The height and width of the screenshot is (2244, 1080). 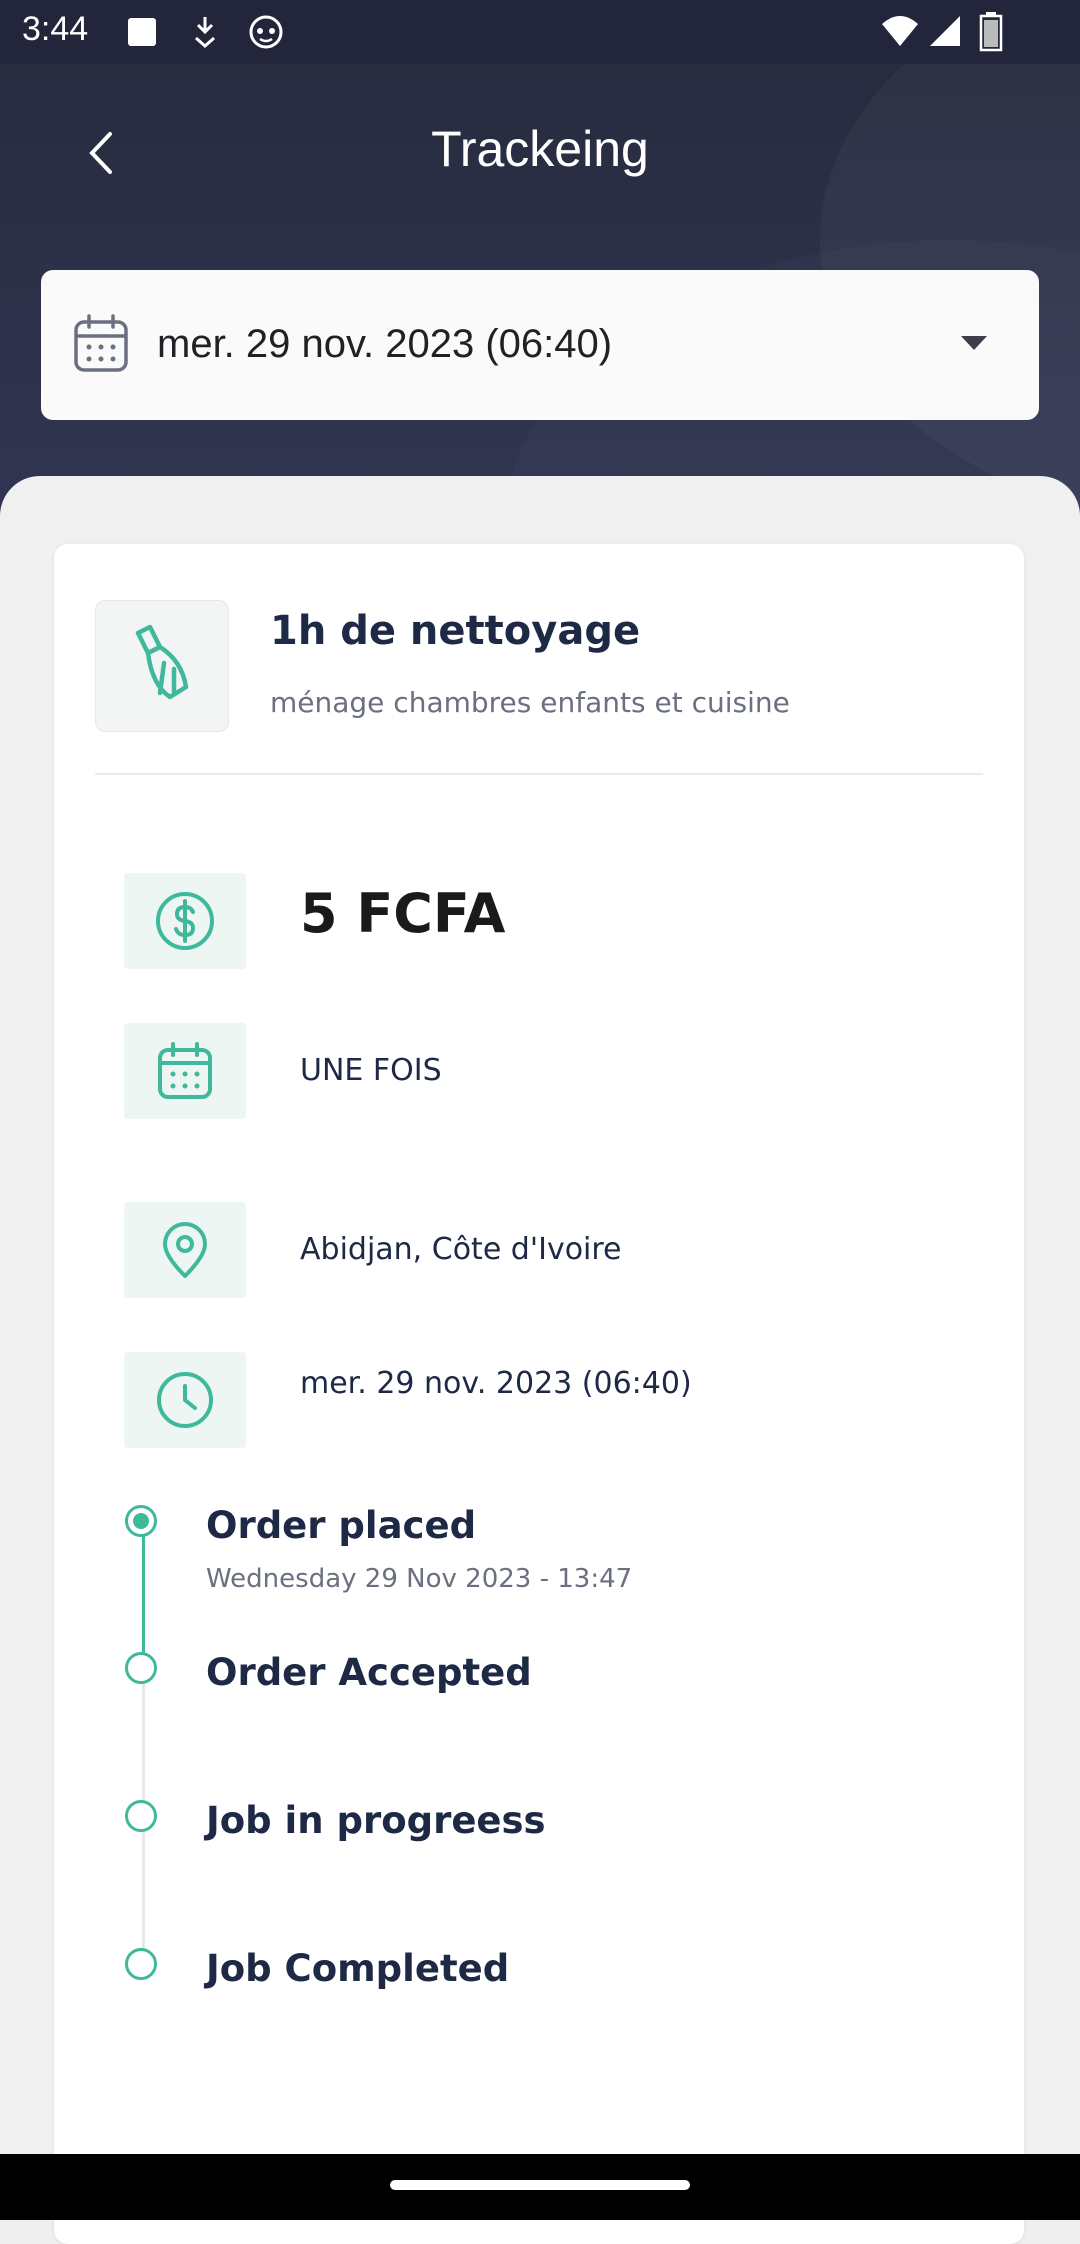 What do you see at coordinates (376, 1820) in the screenshot?
I see `timeline-label-job-in-progress: Job in progreess` at bounding box center [376, 1820].